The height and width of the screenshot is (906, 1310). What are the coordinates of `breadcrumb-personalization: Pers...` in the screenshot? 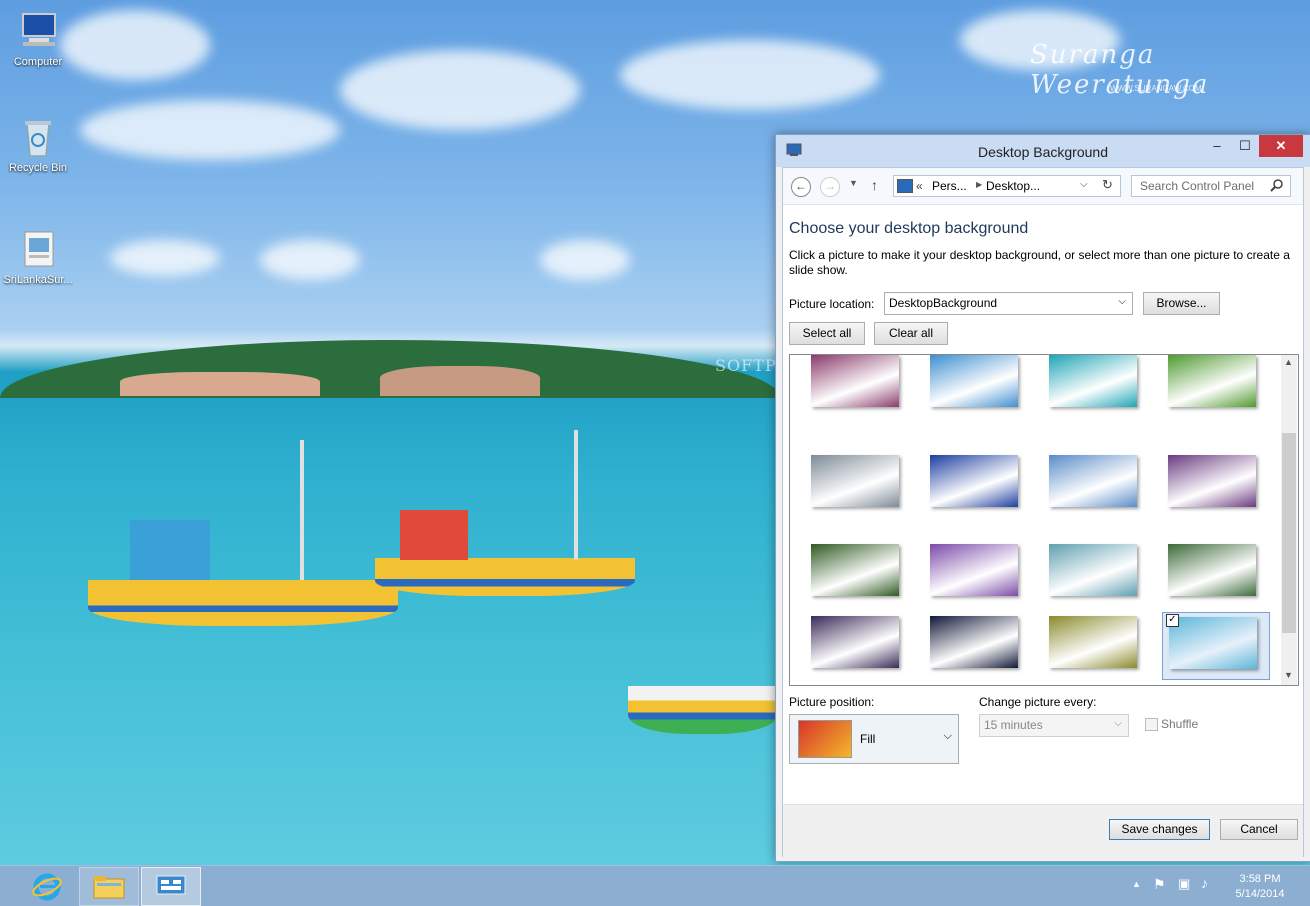 It's located at (949, 186).